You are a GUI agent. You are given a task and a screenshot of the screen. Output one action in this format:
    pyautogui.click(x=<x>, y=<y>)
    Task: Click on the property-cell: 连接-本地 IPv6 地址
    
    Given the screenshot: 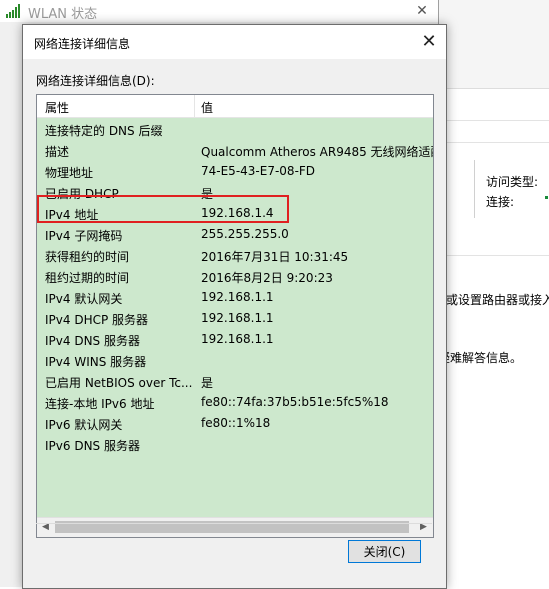 What is the action you would take?
    pyautogui.click(x=100, y=404)
    